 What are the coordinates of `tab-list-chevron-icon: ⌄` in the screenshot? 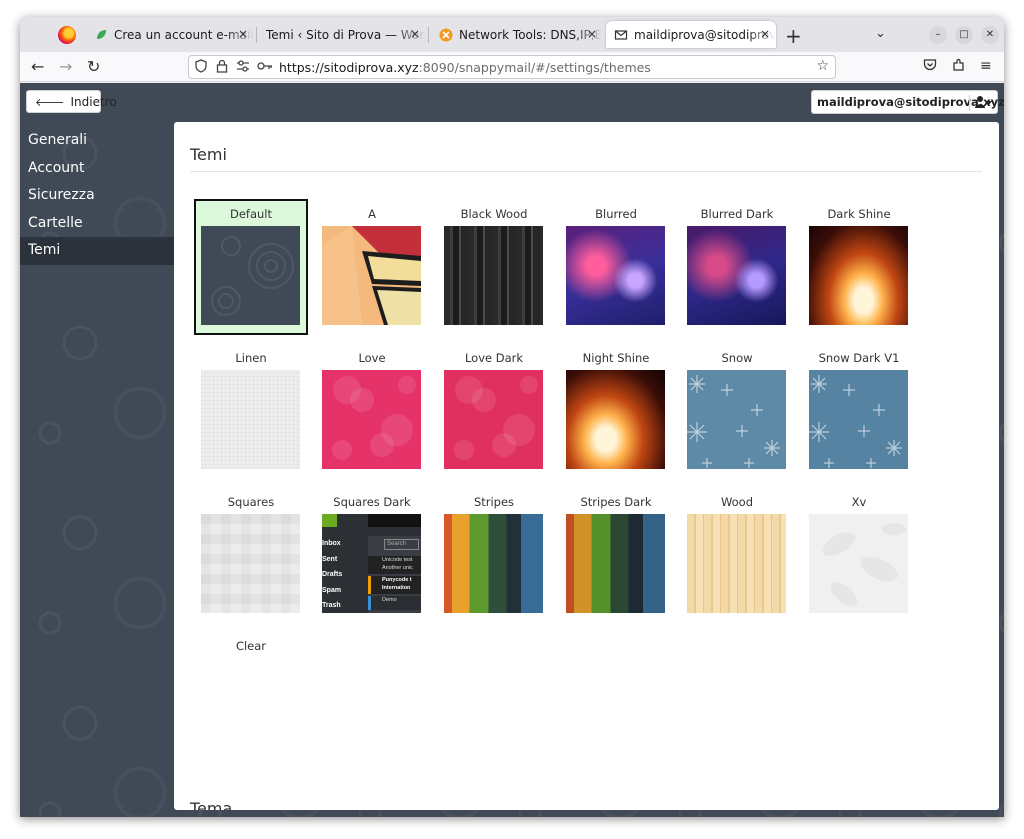 It's located at (880, 33).